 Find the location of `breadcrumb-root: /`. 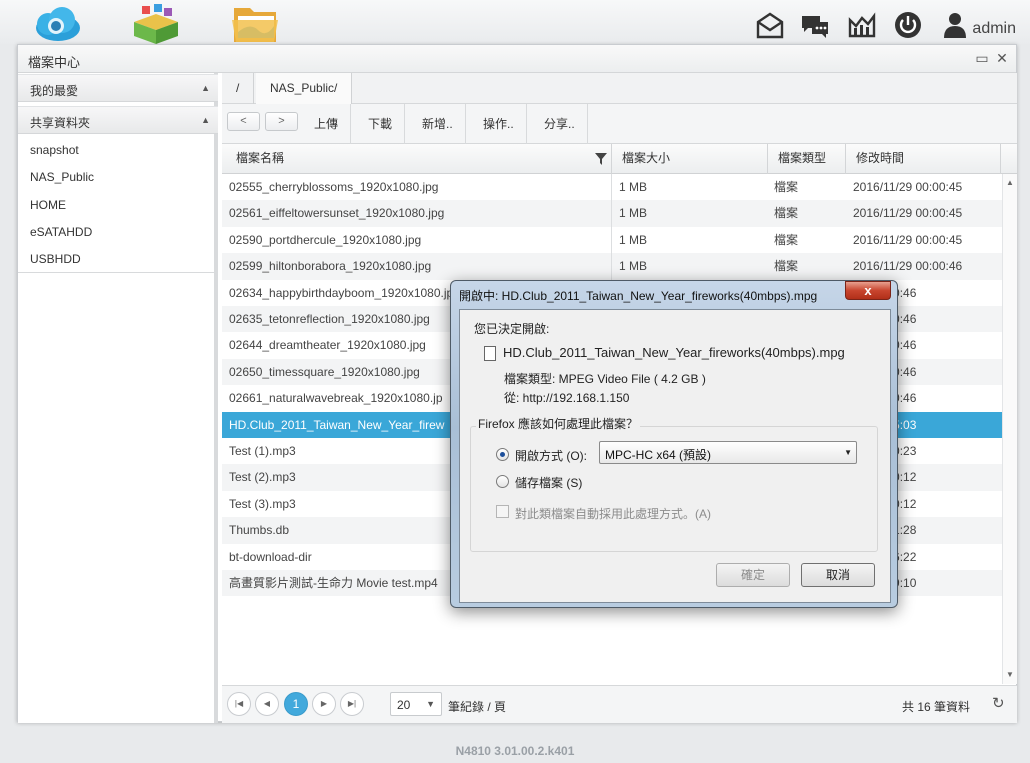

breadcrumb-root: / is located at coordinates (238, 88).